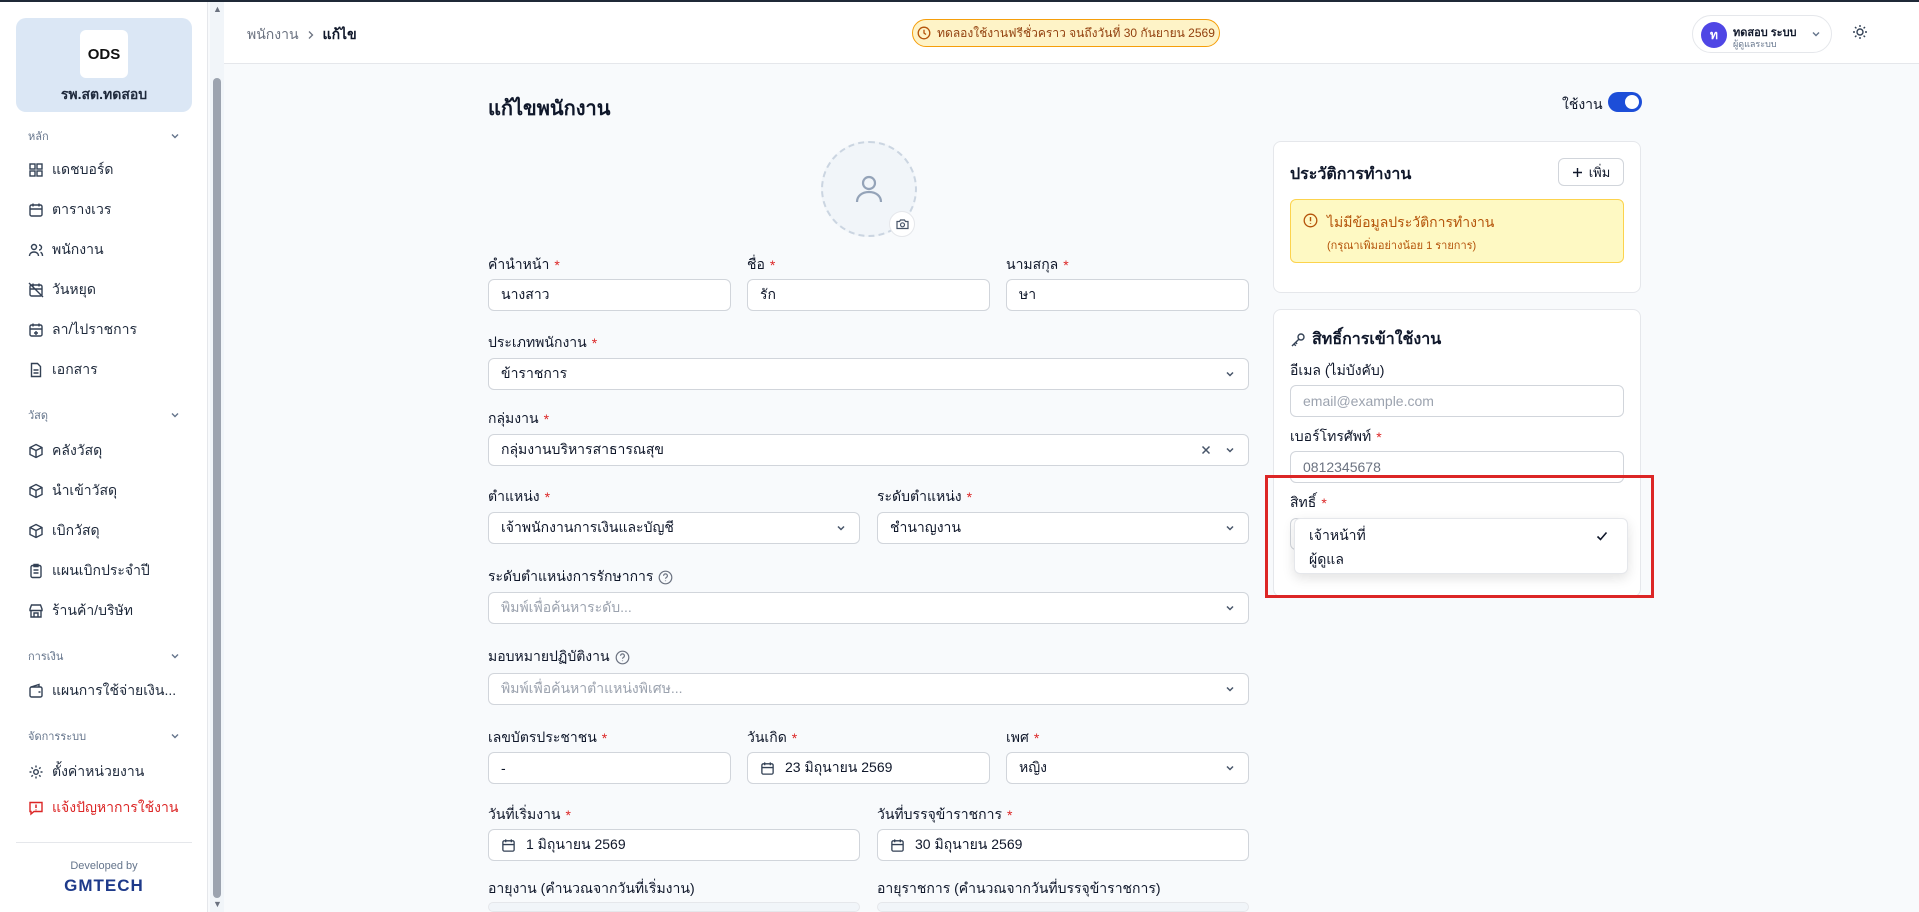  Describe the element at coordinates (104, 656) in the screenshot. I see `section-finance: การเงิน` at that location.